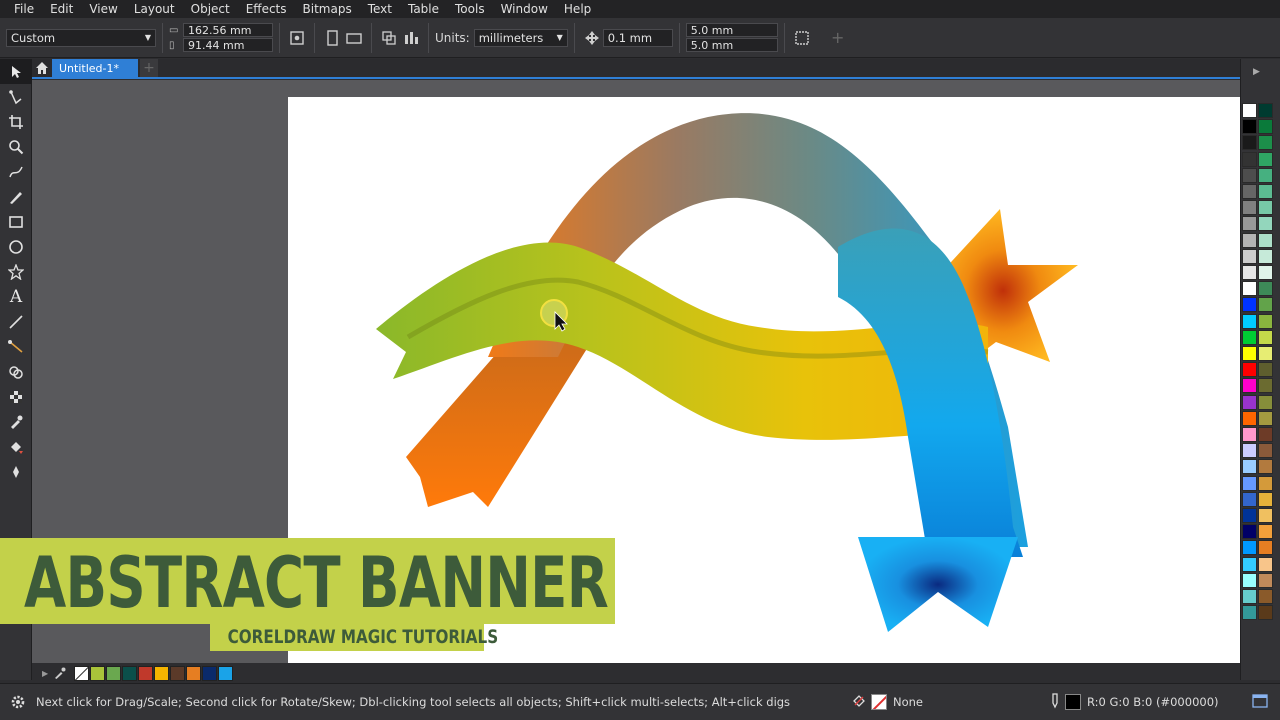 This screenshot has width=1280, height=720. What do you see at coordinates (60, 673) in the screenshot?
I see `eyedropper-icon` at bounding box center [60, 673].